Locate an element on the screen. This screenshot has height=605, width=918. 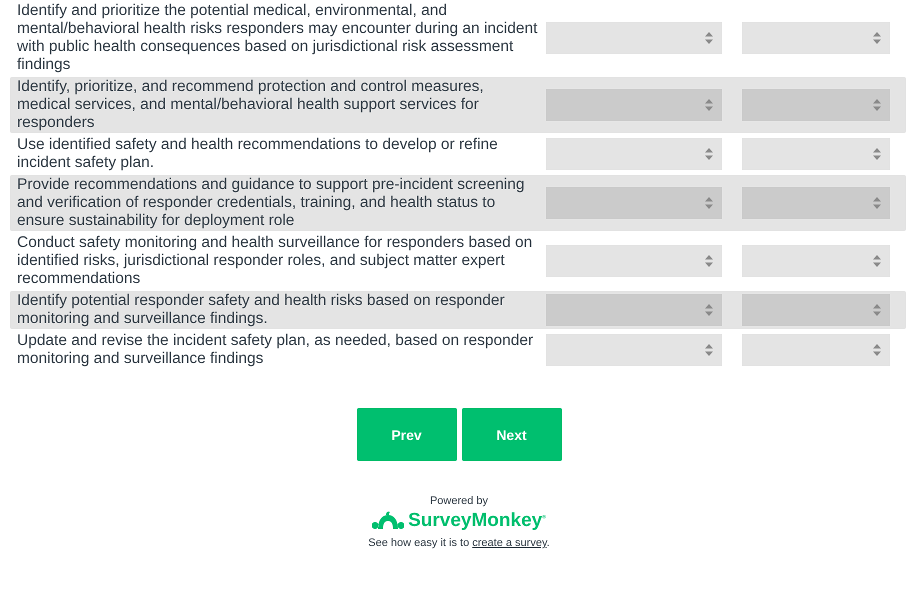
brand-name: SurveyMonkey$^{®}$ is located at coordinates (477, 521).